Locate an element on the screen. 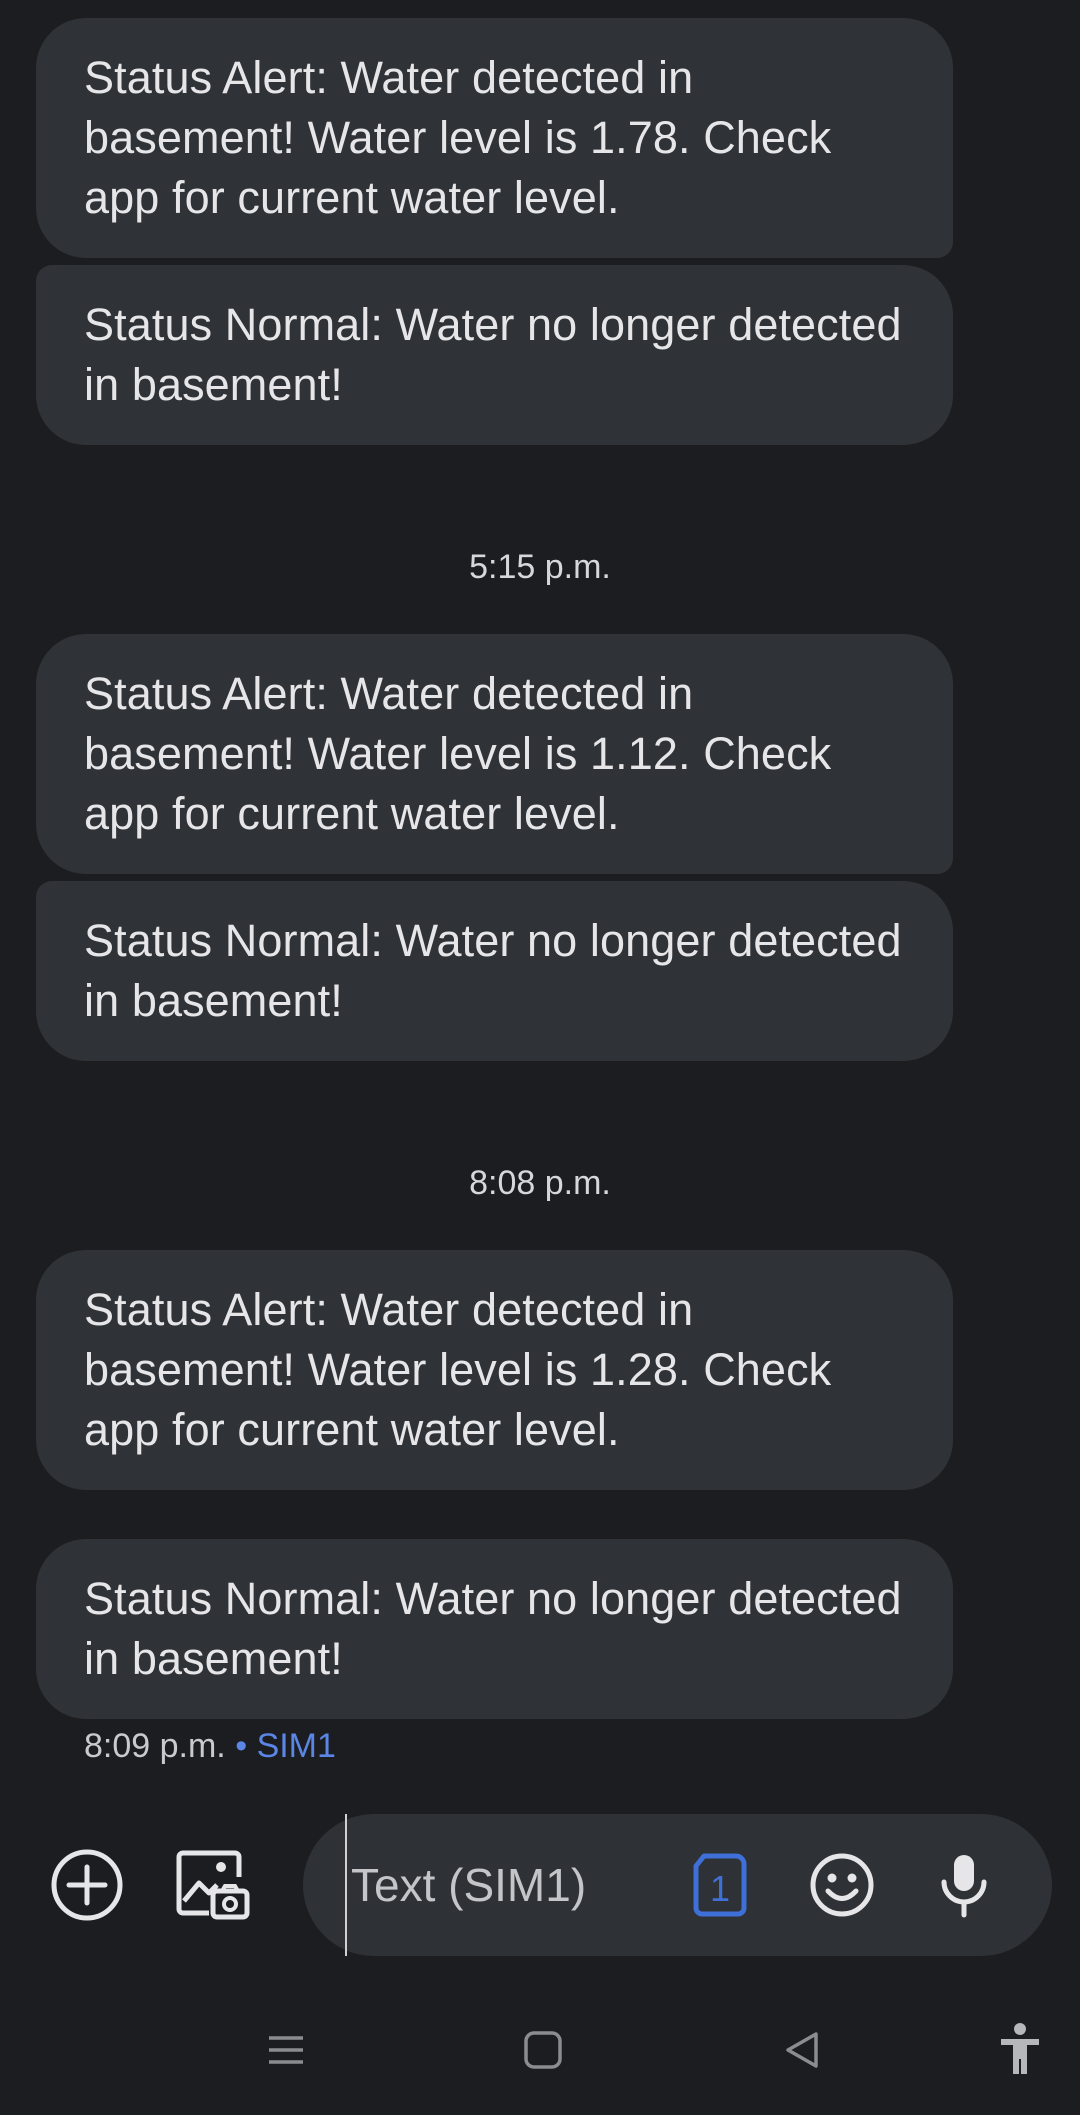 The width and height of the screenshot is (1080, 2115). recents-button is located at coordinates (286, 2050).